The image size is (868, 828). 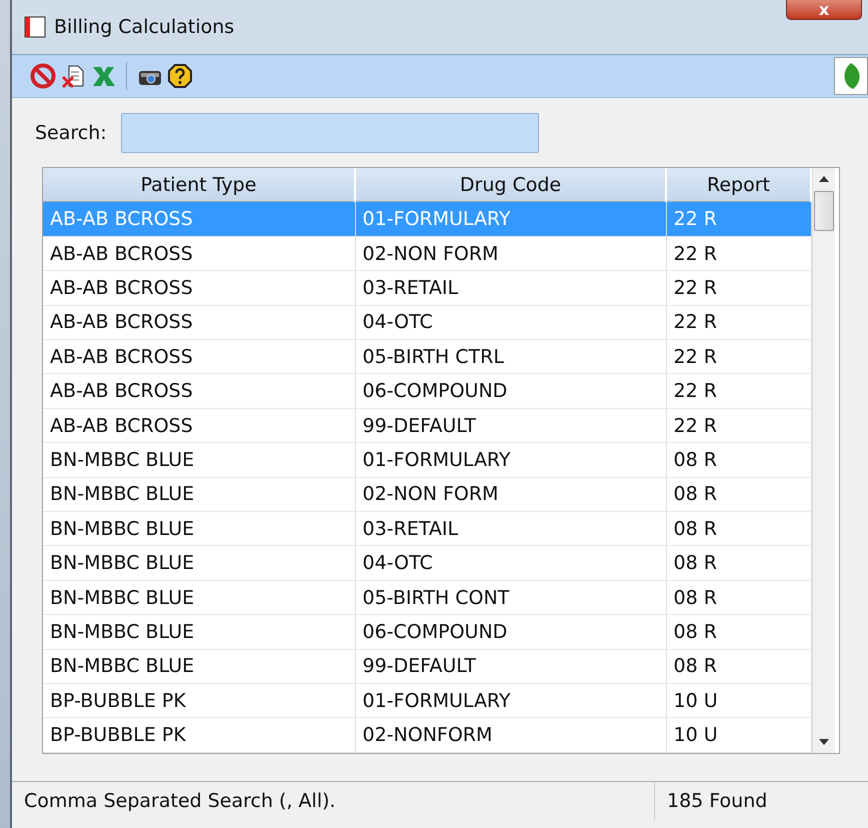 I want to click on scroll-down-icon, so click(x=824, y=742).